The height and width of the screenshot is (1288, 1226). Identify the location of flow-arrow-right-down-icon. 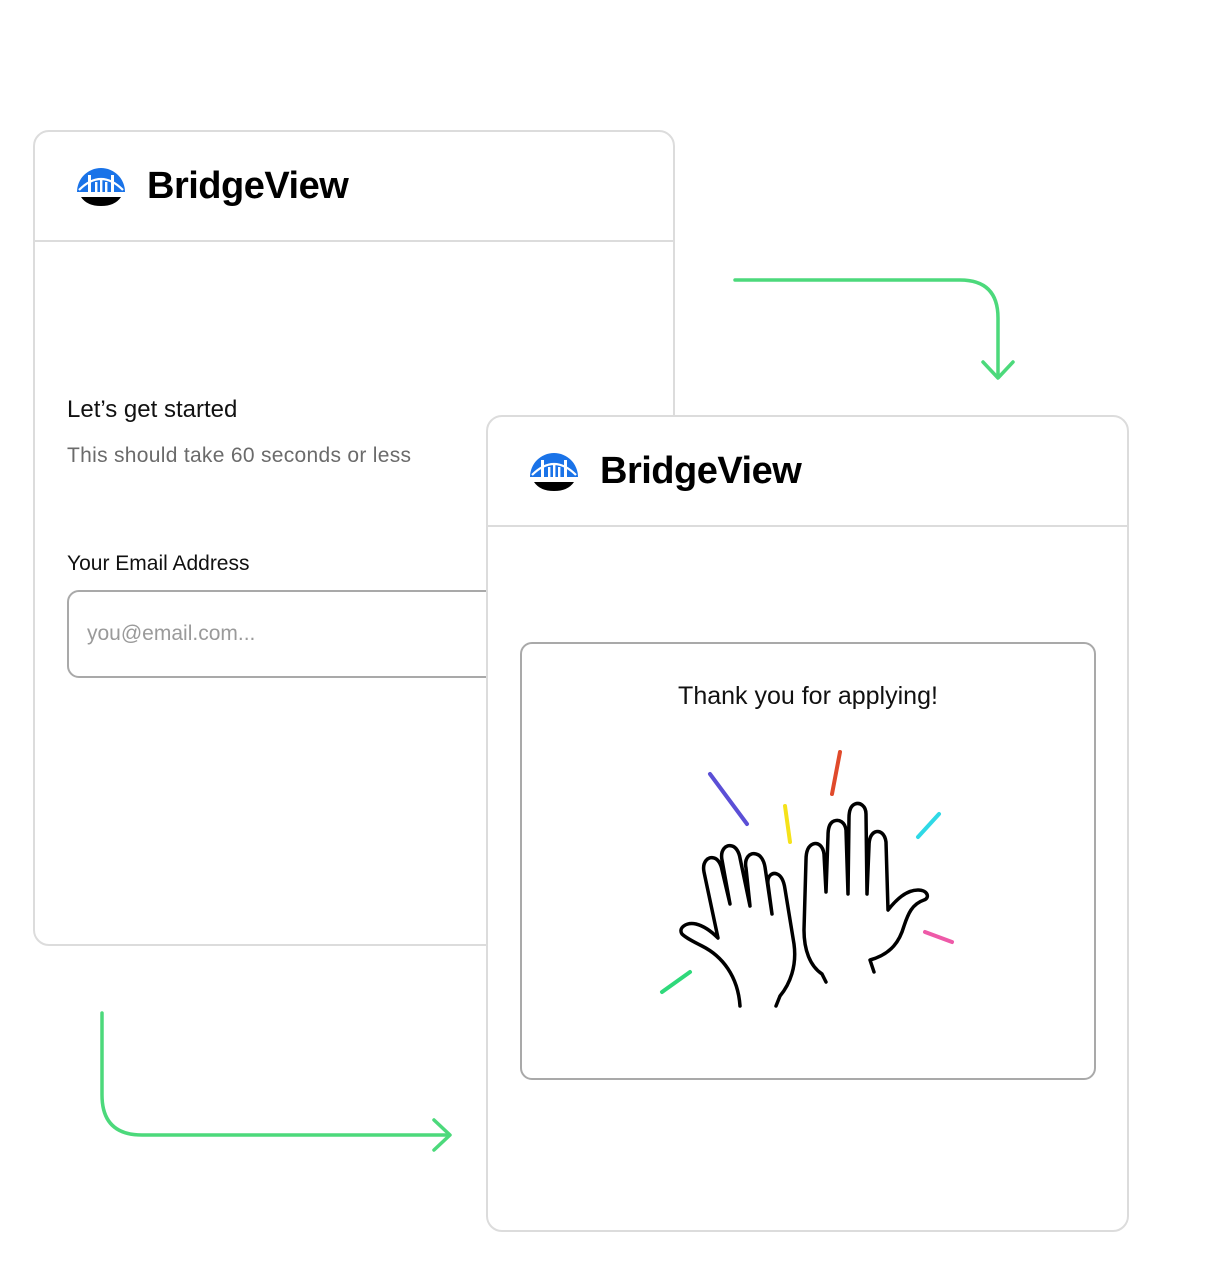
(874, 329).